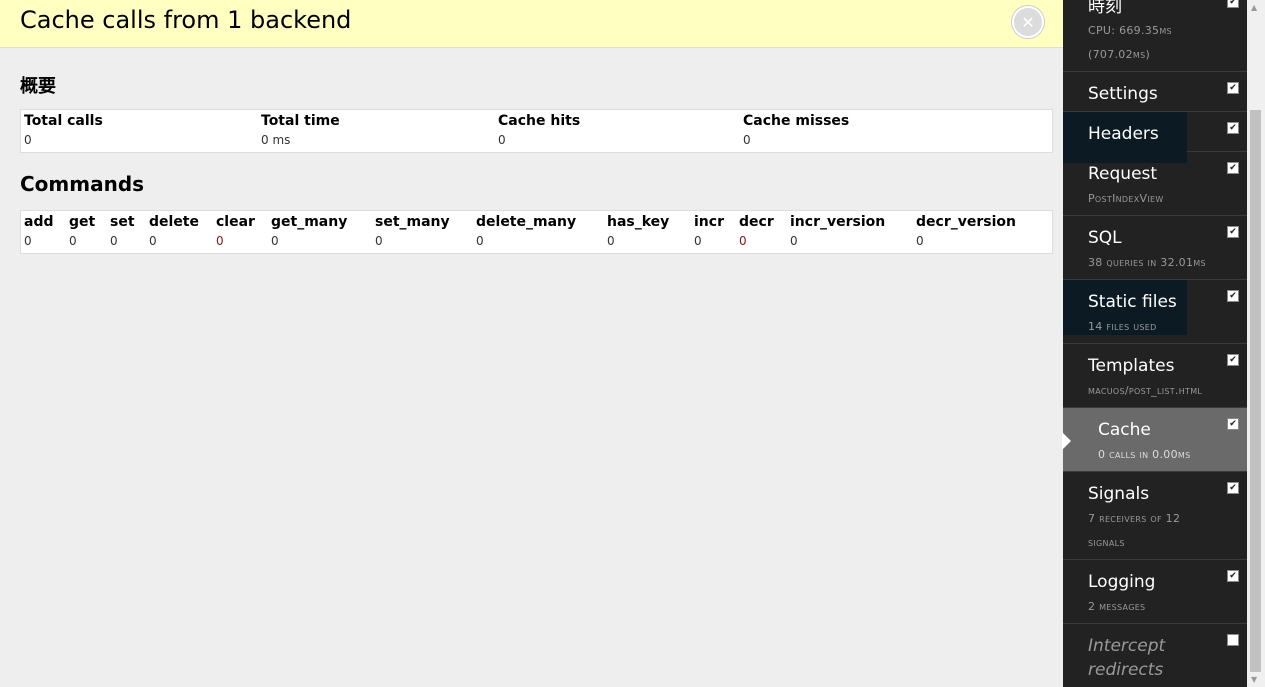 The height and width of the screenshot is (687, 1265). I want to click on panel-sub-time-cpu: CPU: 669.35ms, so click(1130, 30).